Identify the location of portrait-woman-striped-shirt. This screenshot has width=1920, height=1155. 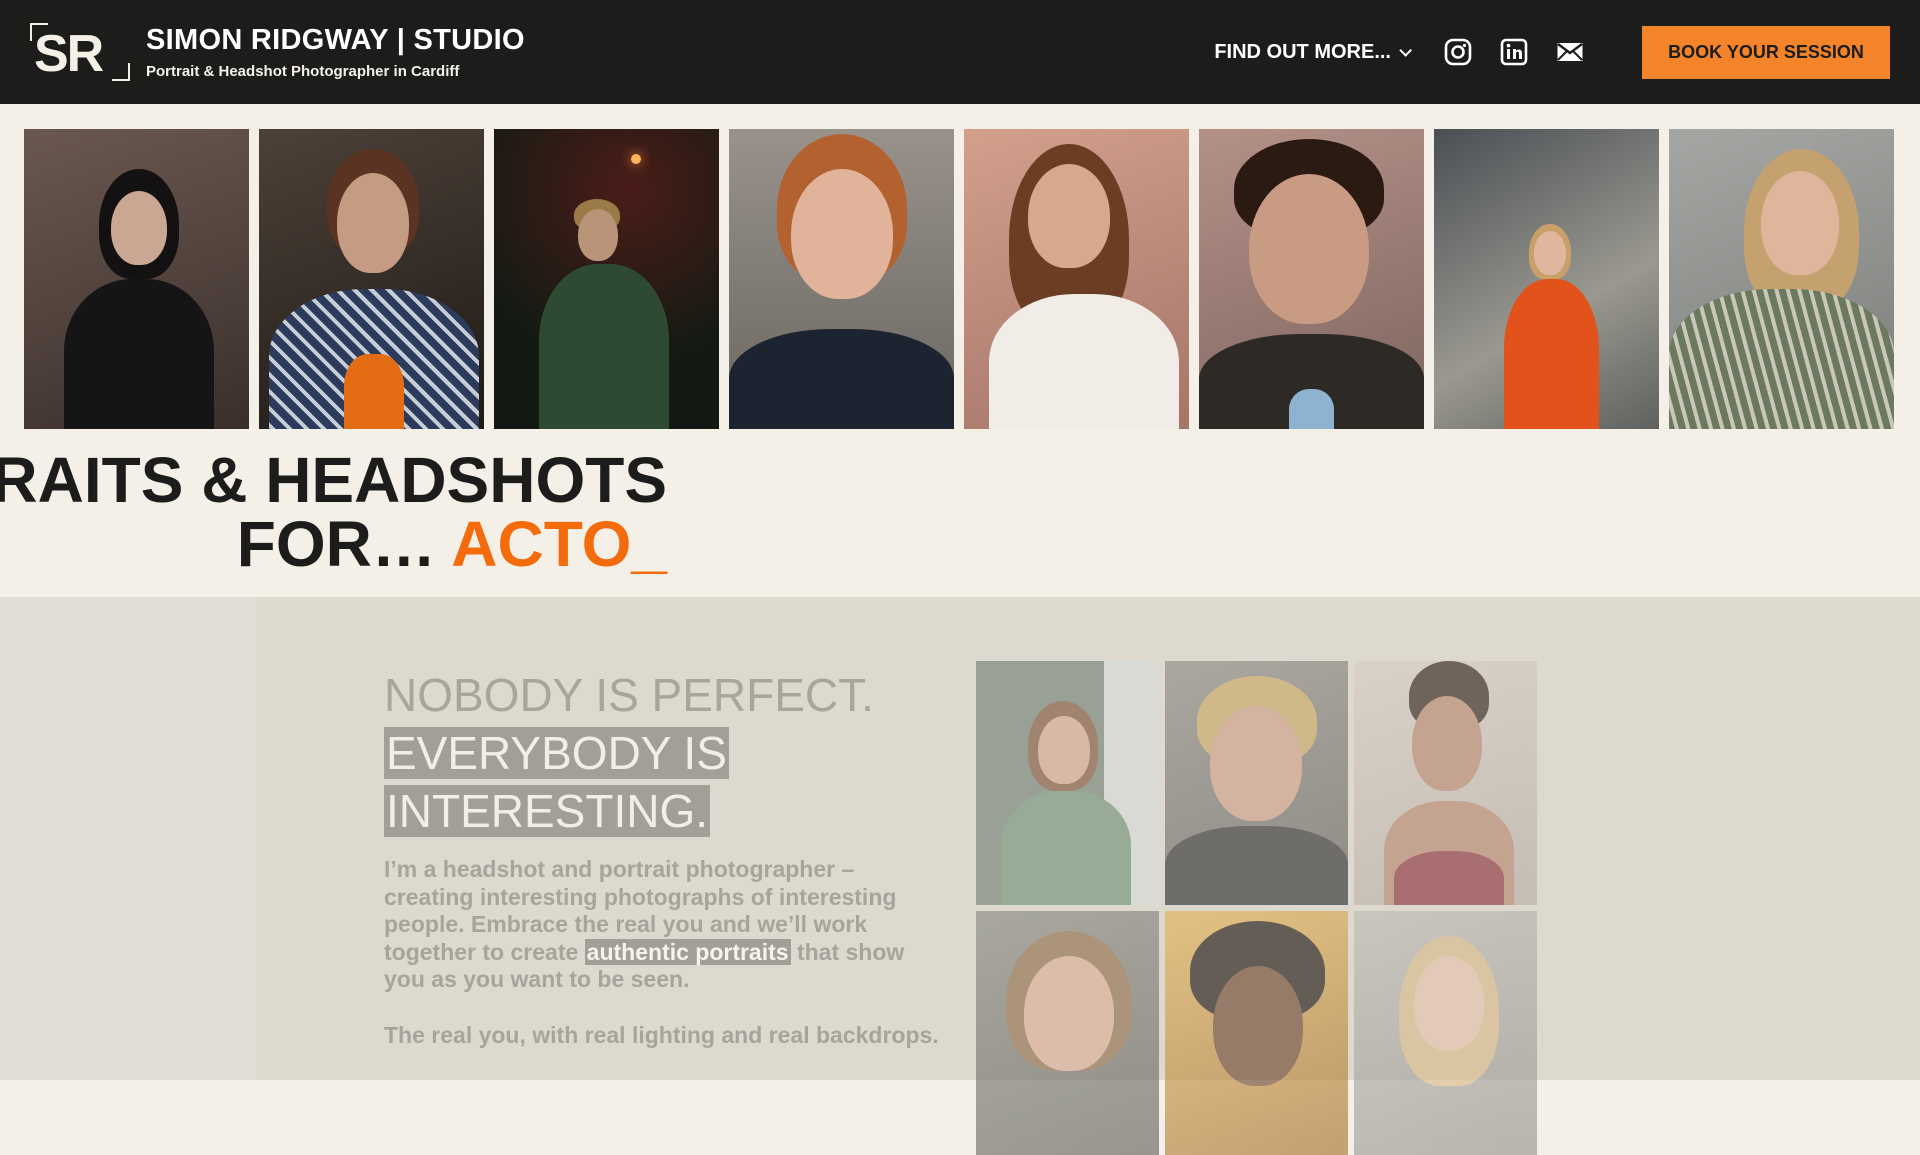
(1781, 279).